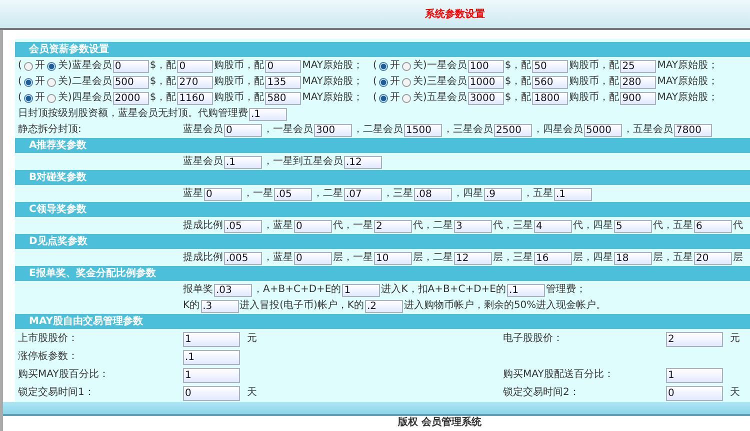 The image size is (750, 431). Describe the element at coordinates (333, 130) in the screenshot. I see `input-field: 300` at that location.